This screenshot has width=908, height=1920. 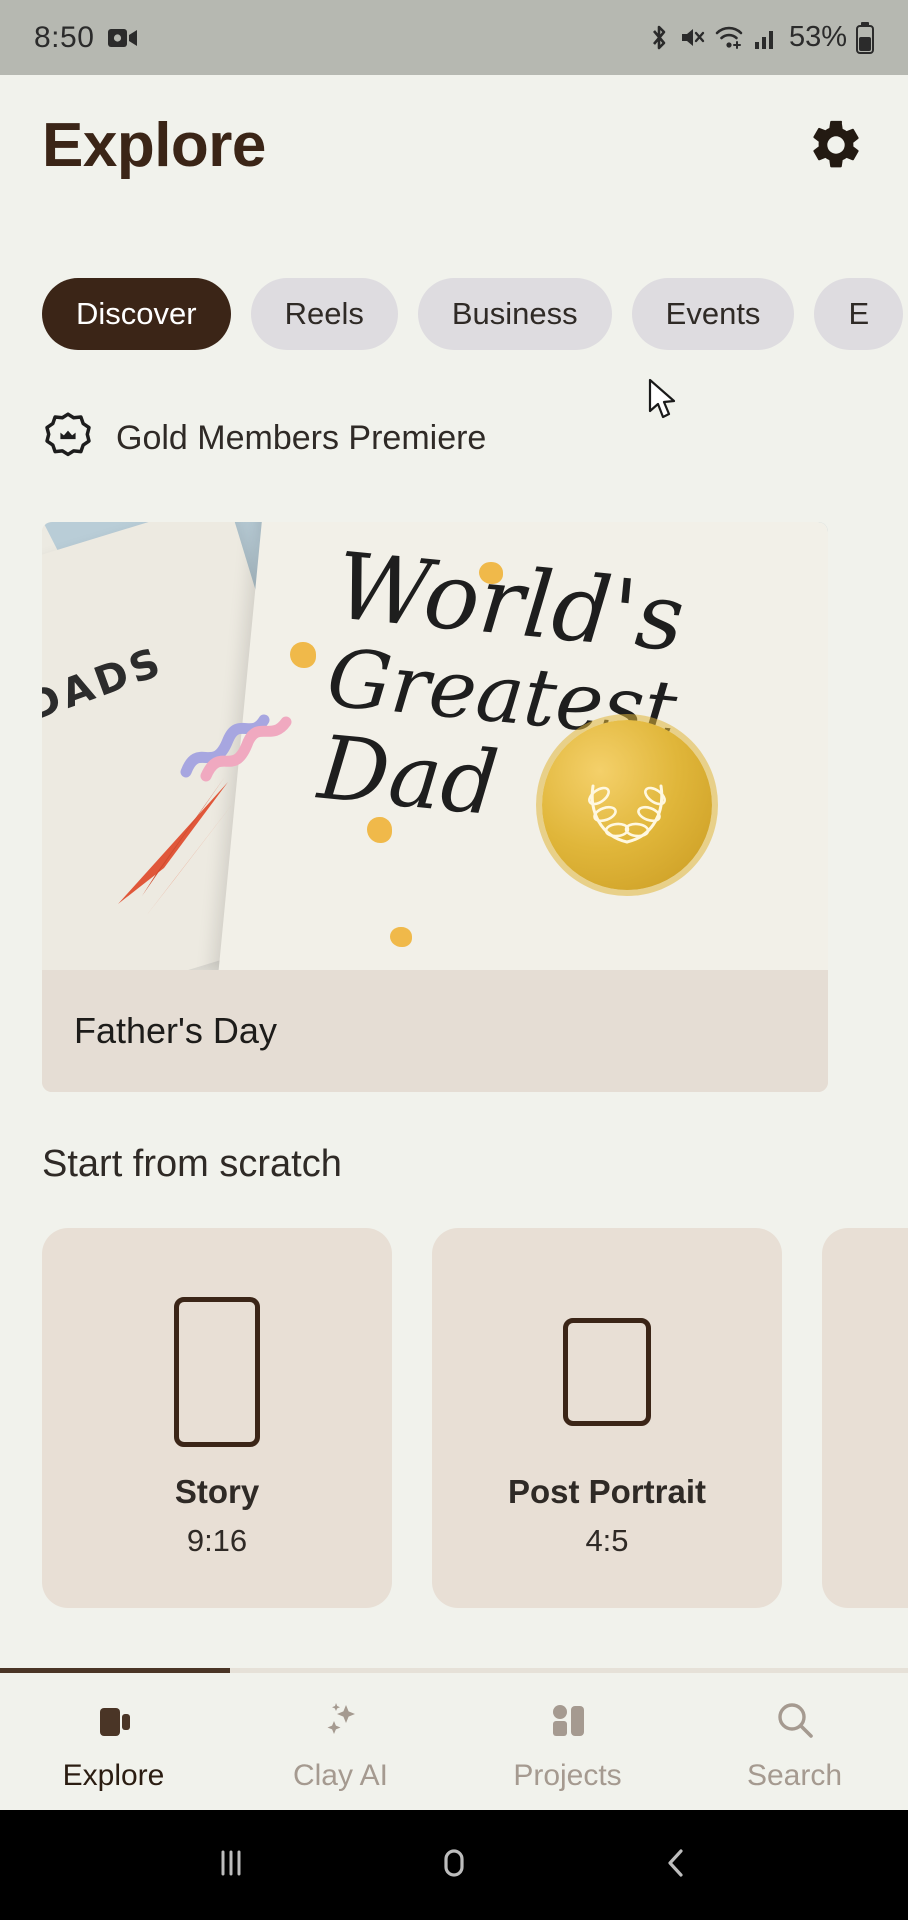 What do you see at coordinates (865, 1418) in the screenshot?
I see `scratch-card-partial-next` at bounding box center [865, 1418].